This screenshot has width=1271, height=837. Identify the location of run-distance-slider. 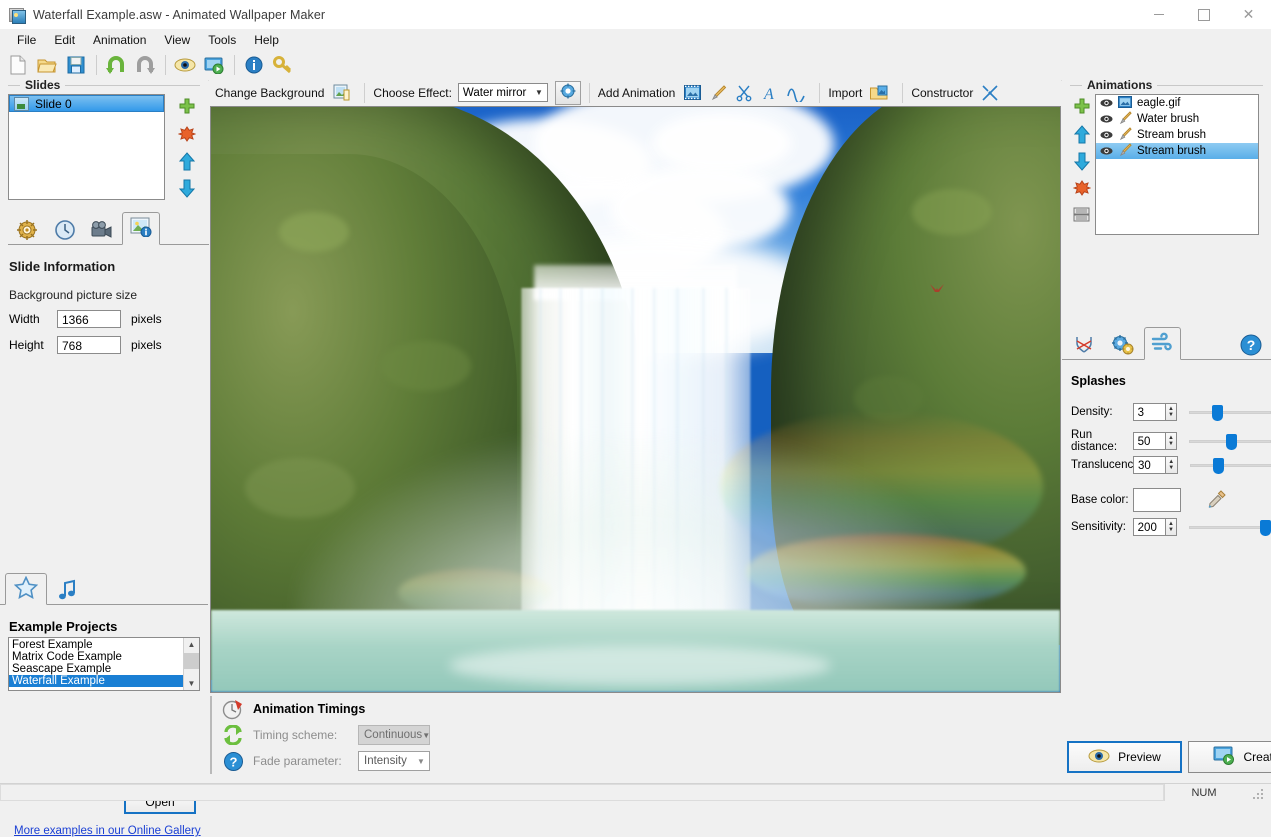
(1230, 441).